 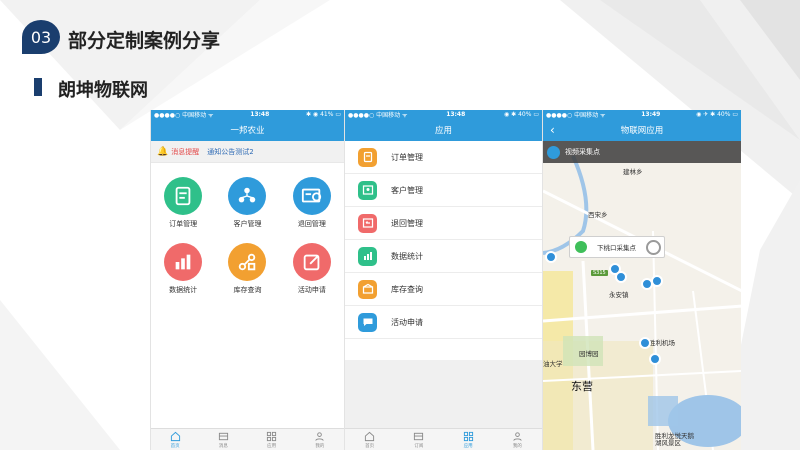 I want to click on place-label: 建林乡, so click(x=633, y=172).